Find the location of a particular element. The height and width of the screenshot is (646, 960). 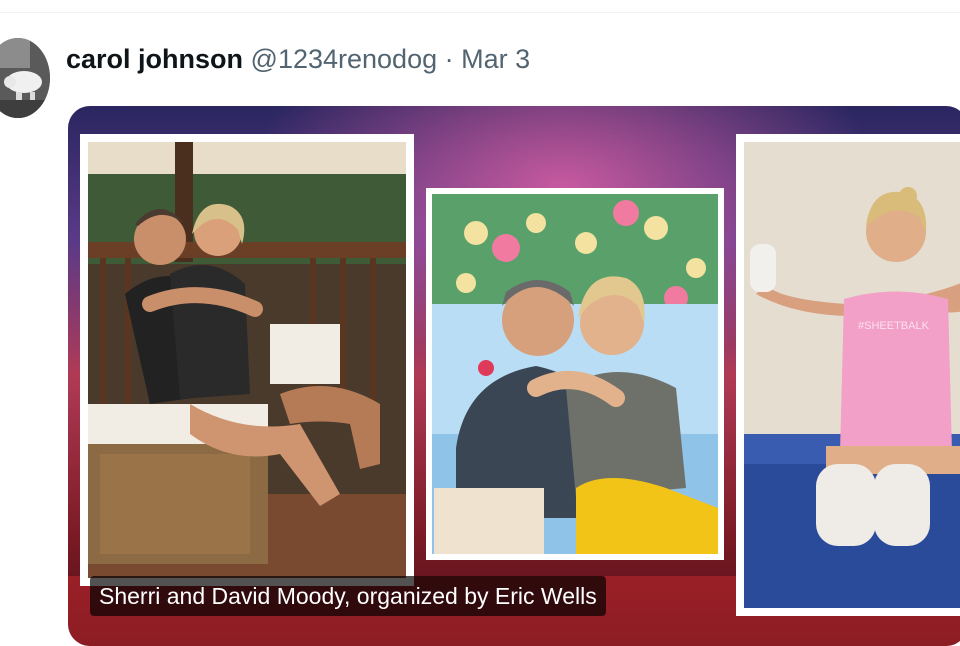

avatar is located at coordinates (25, 78).